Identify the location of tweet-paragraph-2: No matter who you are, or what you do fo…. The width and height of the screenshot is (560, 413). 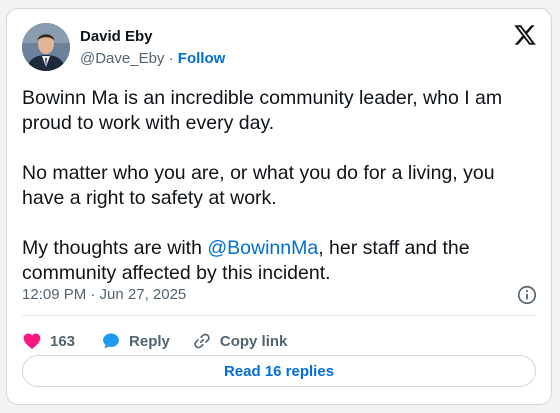
(258, 185).